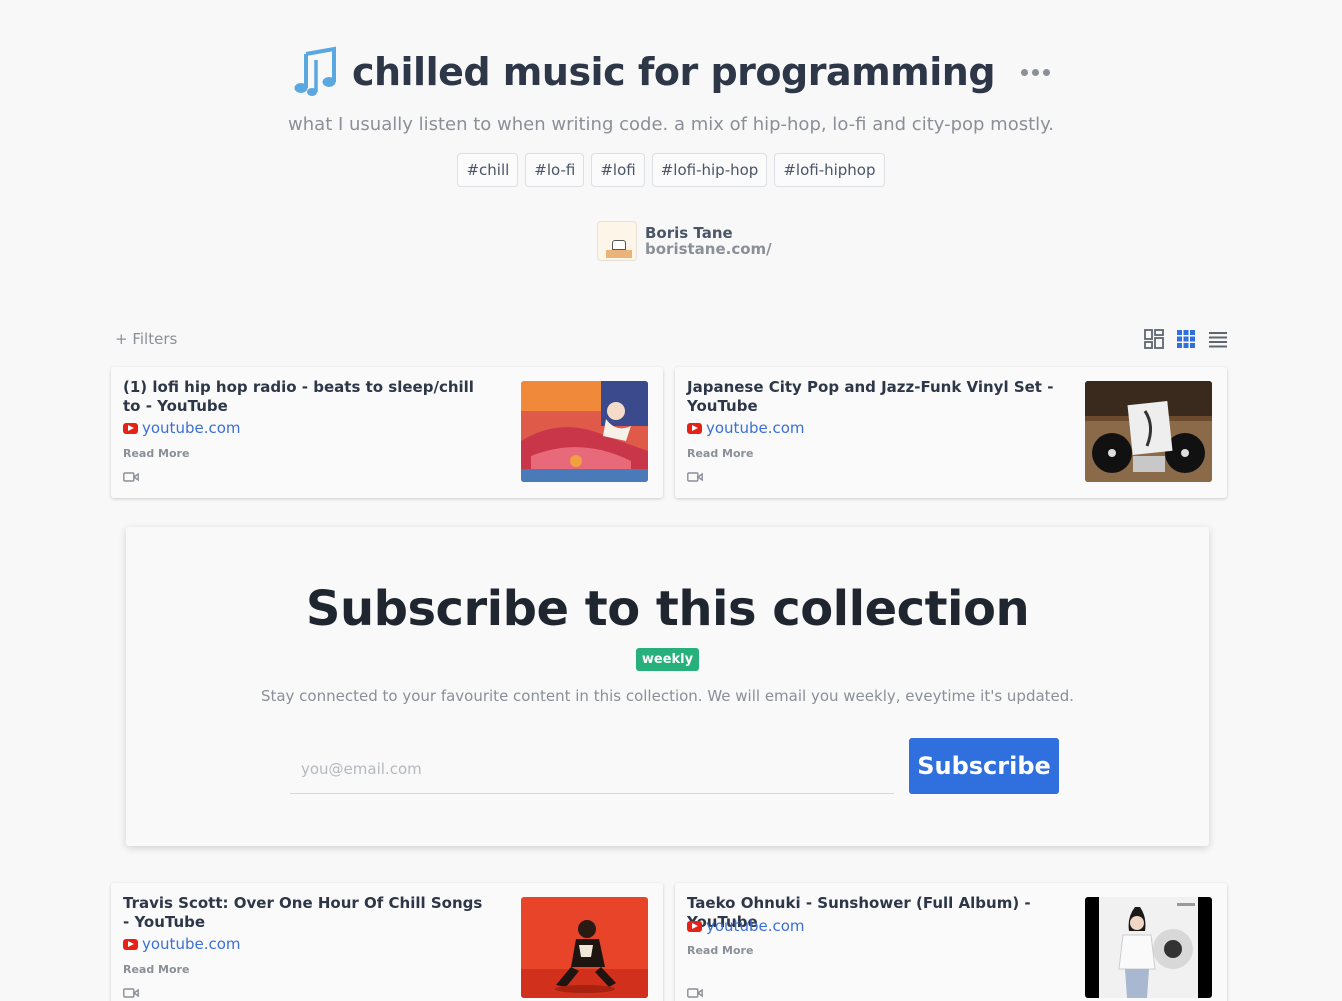 Image resolution: width=1342 pixels, height=1001 pixels. What do you see at coordinates (619, 254) in the screenshot?
I see `avatar-box-shape` at bounding box center [619, 254].